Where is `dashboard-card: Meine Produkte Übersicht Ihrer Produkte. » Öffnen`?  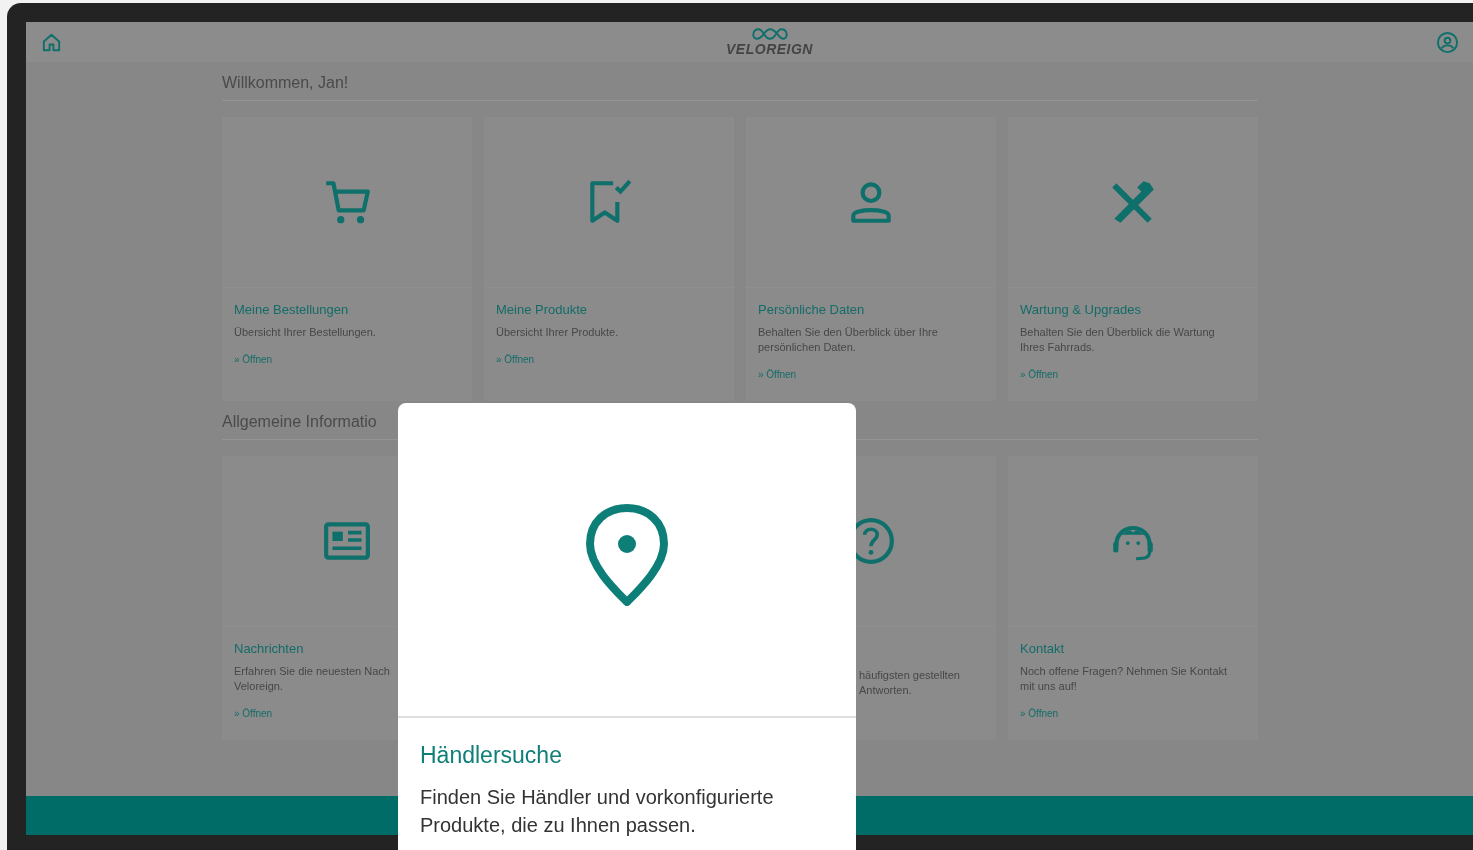 dashboard-card: Meine Produkte Übersicht Ihrer Produkte. » Öffnen is located at coordinates (609, 259).